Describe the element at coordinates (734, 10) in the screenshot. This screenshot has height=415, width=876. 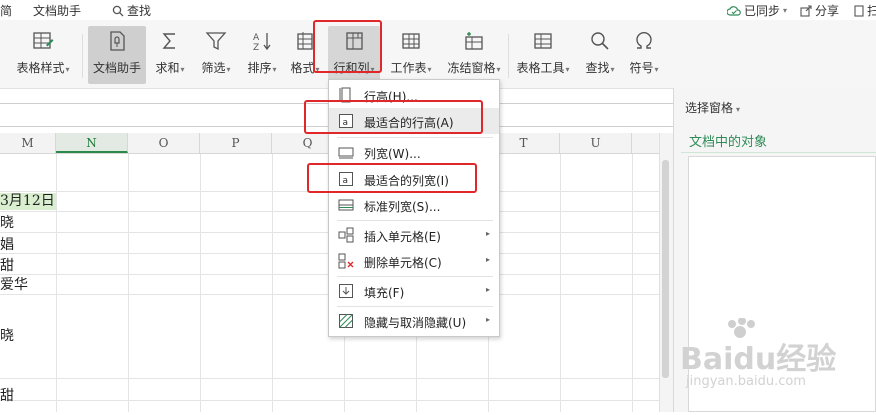
I see `cloud-icon` at that location.